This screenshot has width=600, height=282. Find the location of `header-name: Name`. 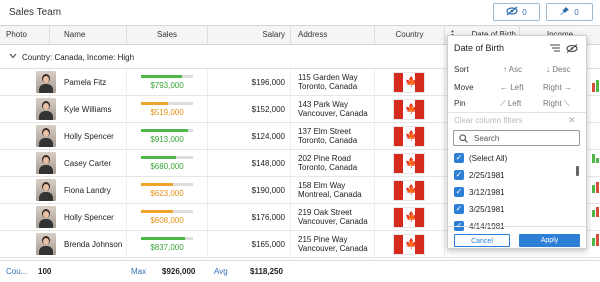

header-name: Name is located at coordinates (88, 35).